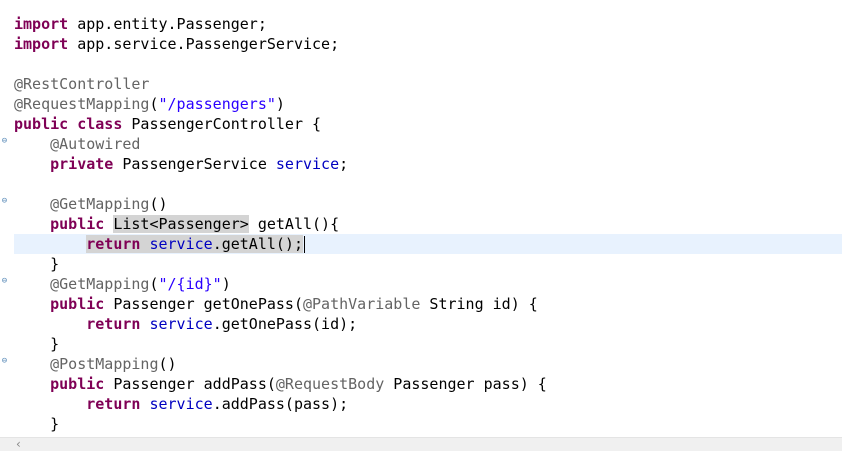  What do you see at coordinates (203, 304) in the screenshot?
I see `code-text: Passenger getOnePass(` at bounding box center [203, 304].